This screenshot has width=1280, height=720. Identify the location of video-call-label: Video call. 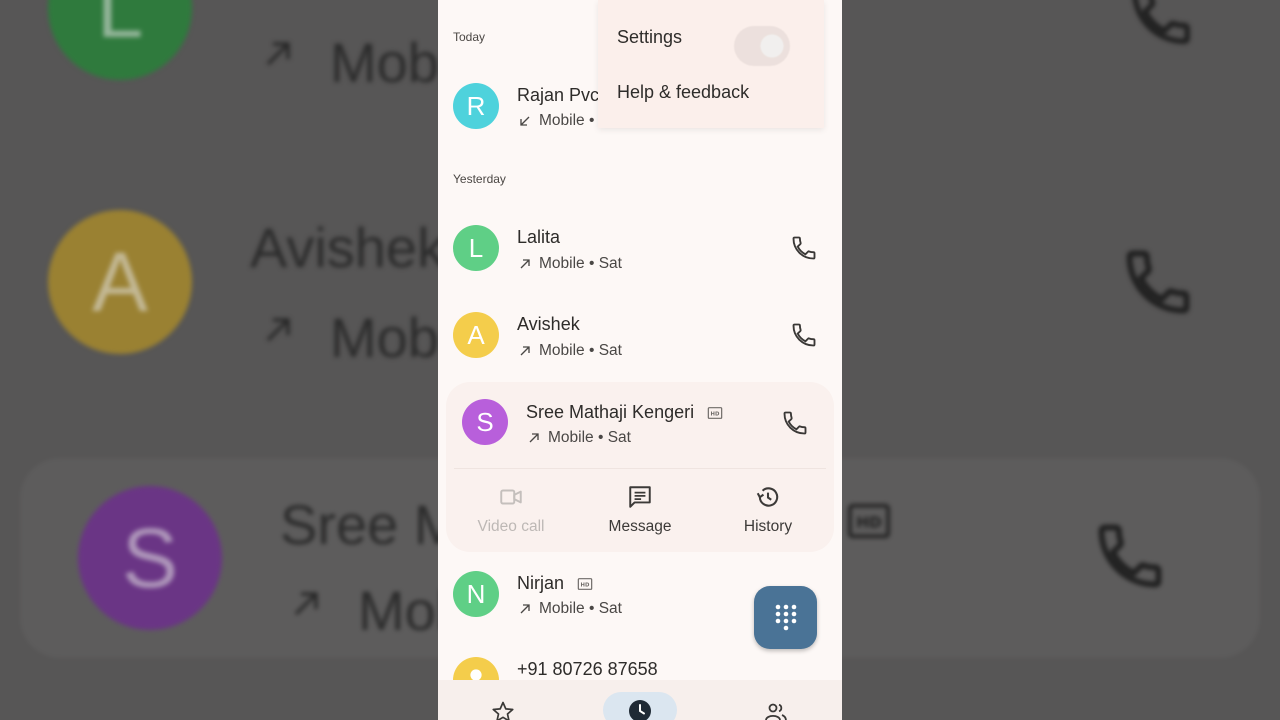
(511, 526).